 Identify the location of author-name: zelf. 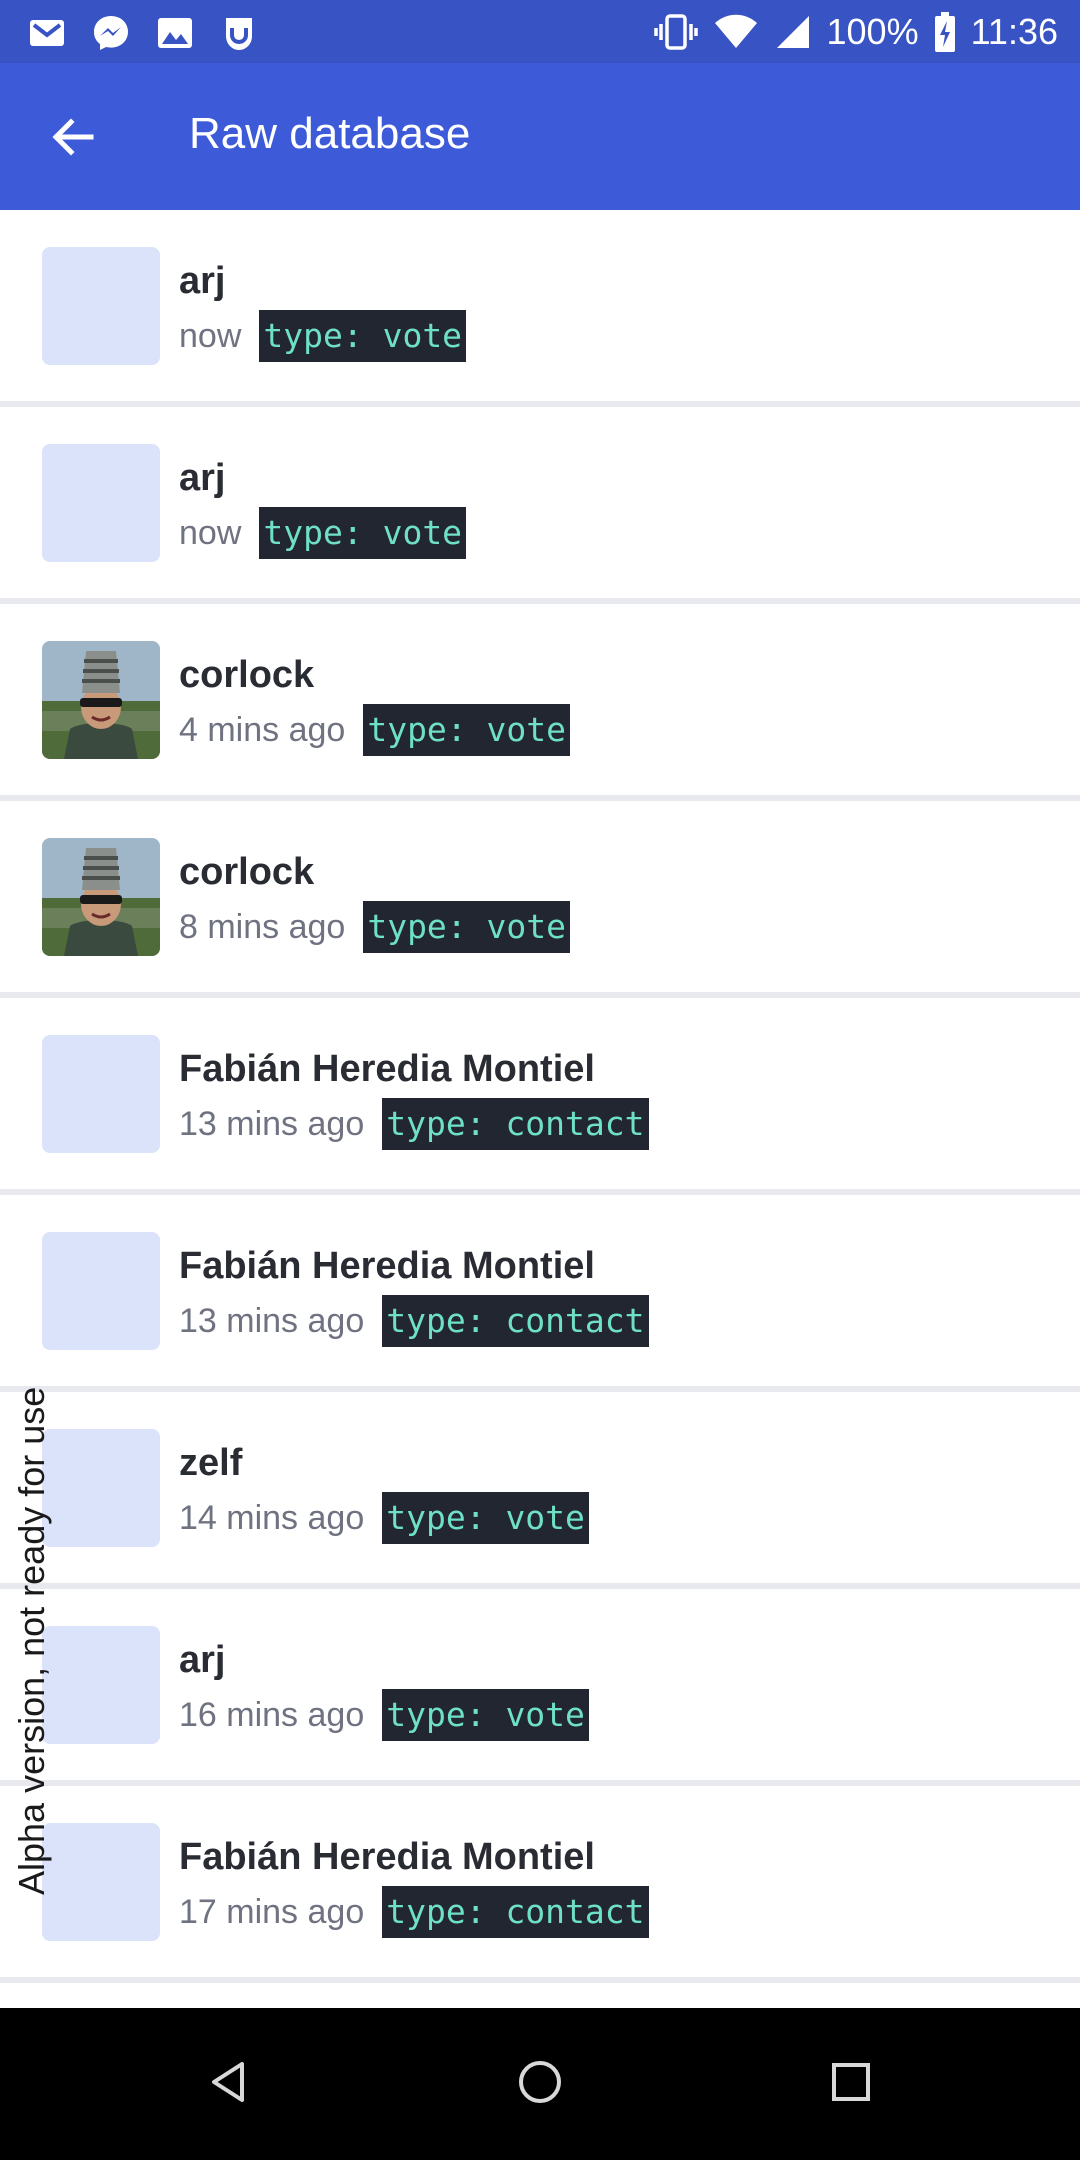
(210, 1463).